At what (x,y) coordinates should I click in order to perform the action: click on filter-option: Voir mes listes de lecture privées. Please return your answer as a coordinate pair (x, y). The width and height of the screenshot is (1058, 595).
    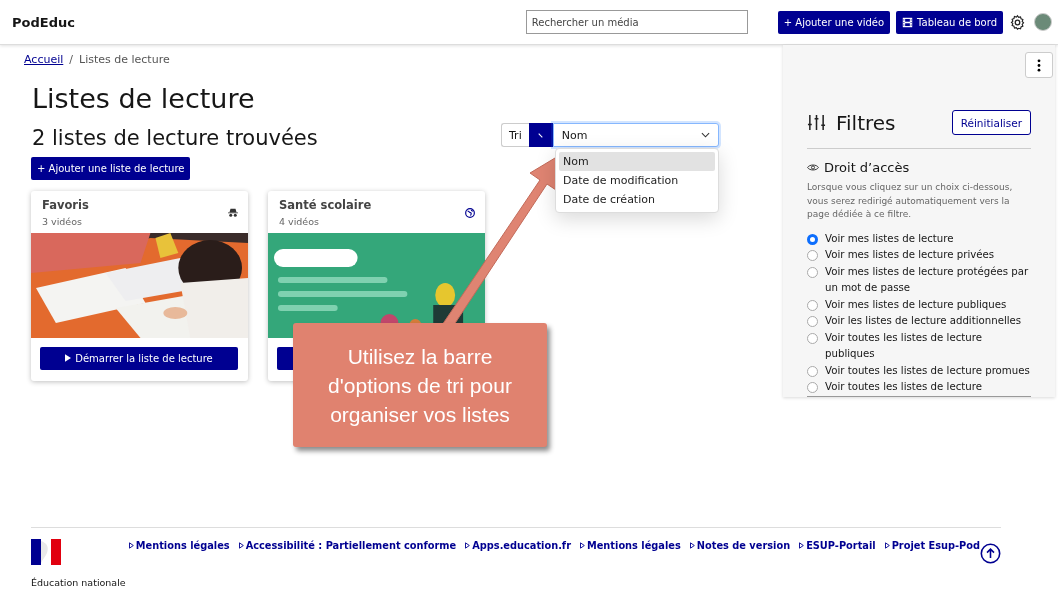
    Looking at the image, I should click on (910, 255).